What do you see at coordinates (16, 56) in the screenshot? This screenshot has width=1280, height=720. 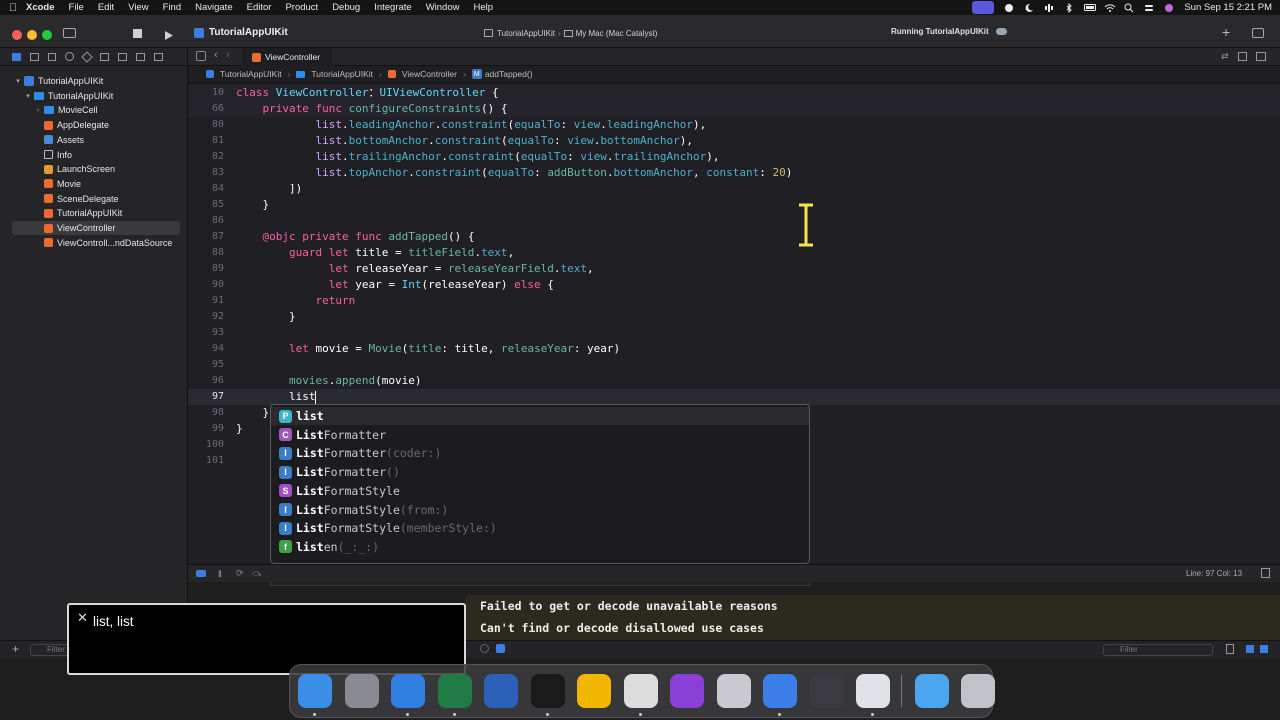 I see `project-navigator-tab-icon` at bounding box center [16, 56].